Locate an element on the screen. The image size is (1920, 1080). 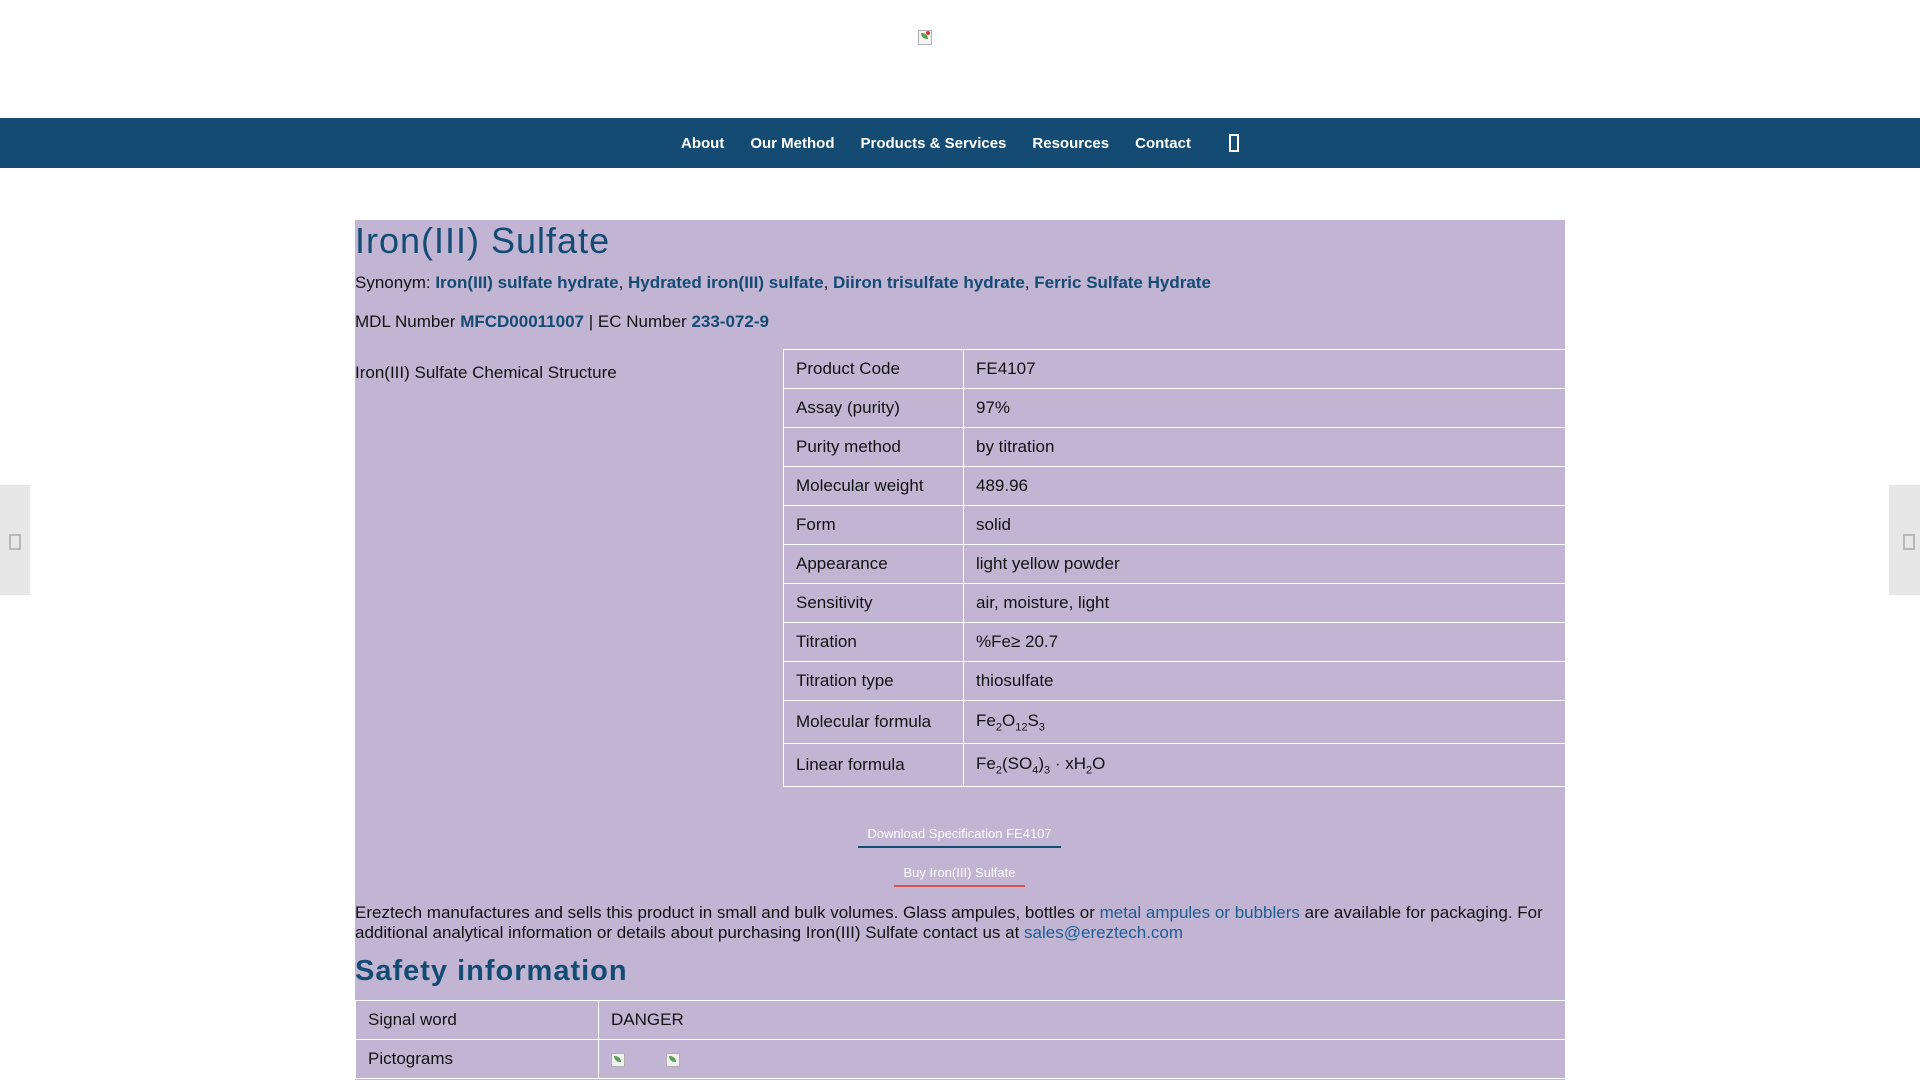
property-value: %Fe≥ 20.7 is located at coordinates (1264, 642).